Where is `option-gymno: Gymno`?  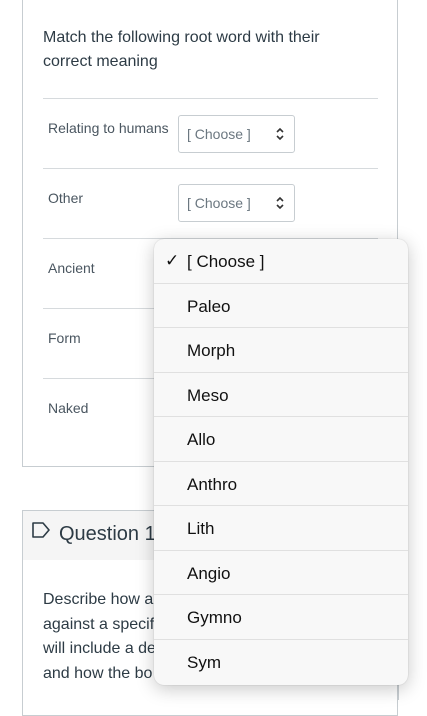
option-gymno: Gymno is located at coordinates (281, 617).